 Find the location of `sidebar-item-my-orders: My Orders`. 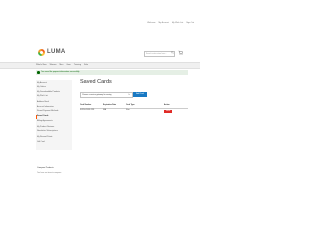

sidebar-item-my-orders: My Orders is located at coordinates (41, 87).